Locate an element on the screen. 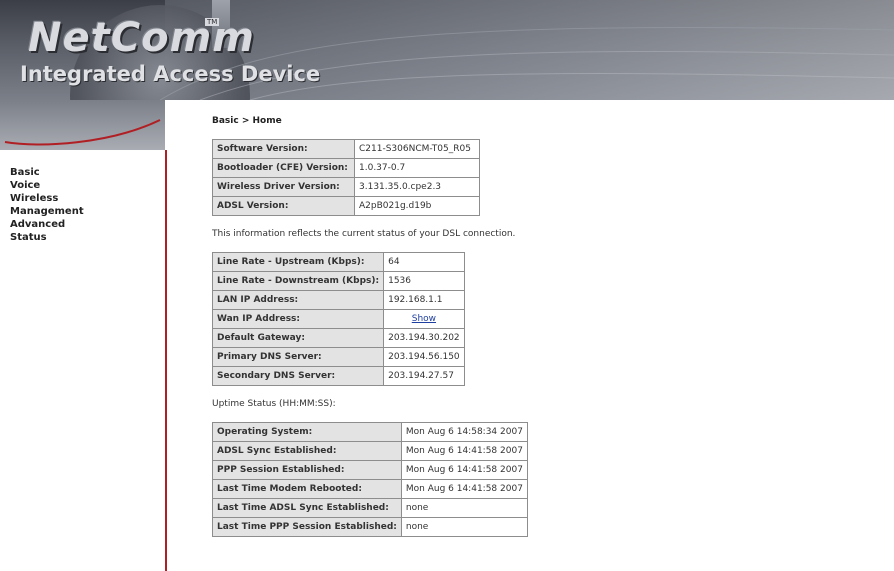 The height and width of the screenshot is (571, 894). brand-logo: NetComm is located at coordinates (141, 38).